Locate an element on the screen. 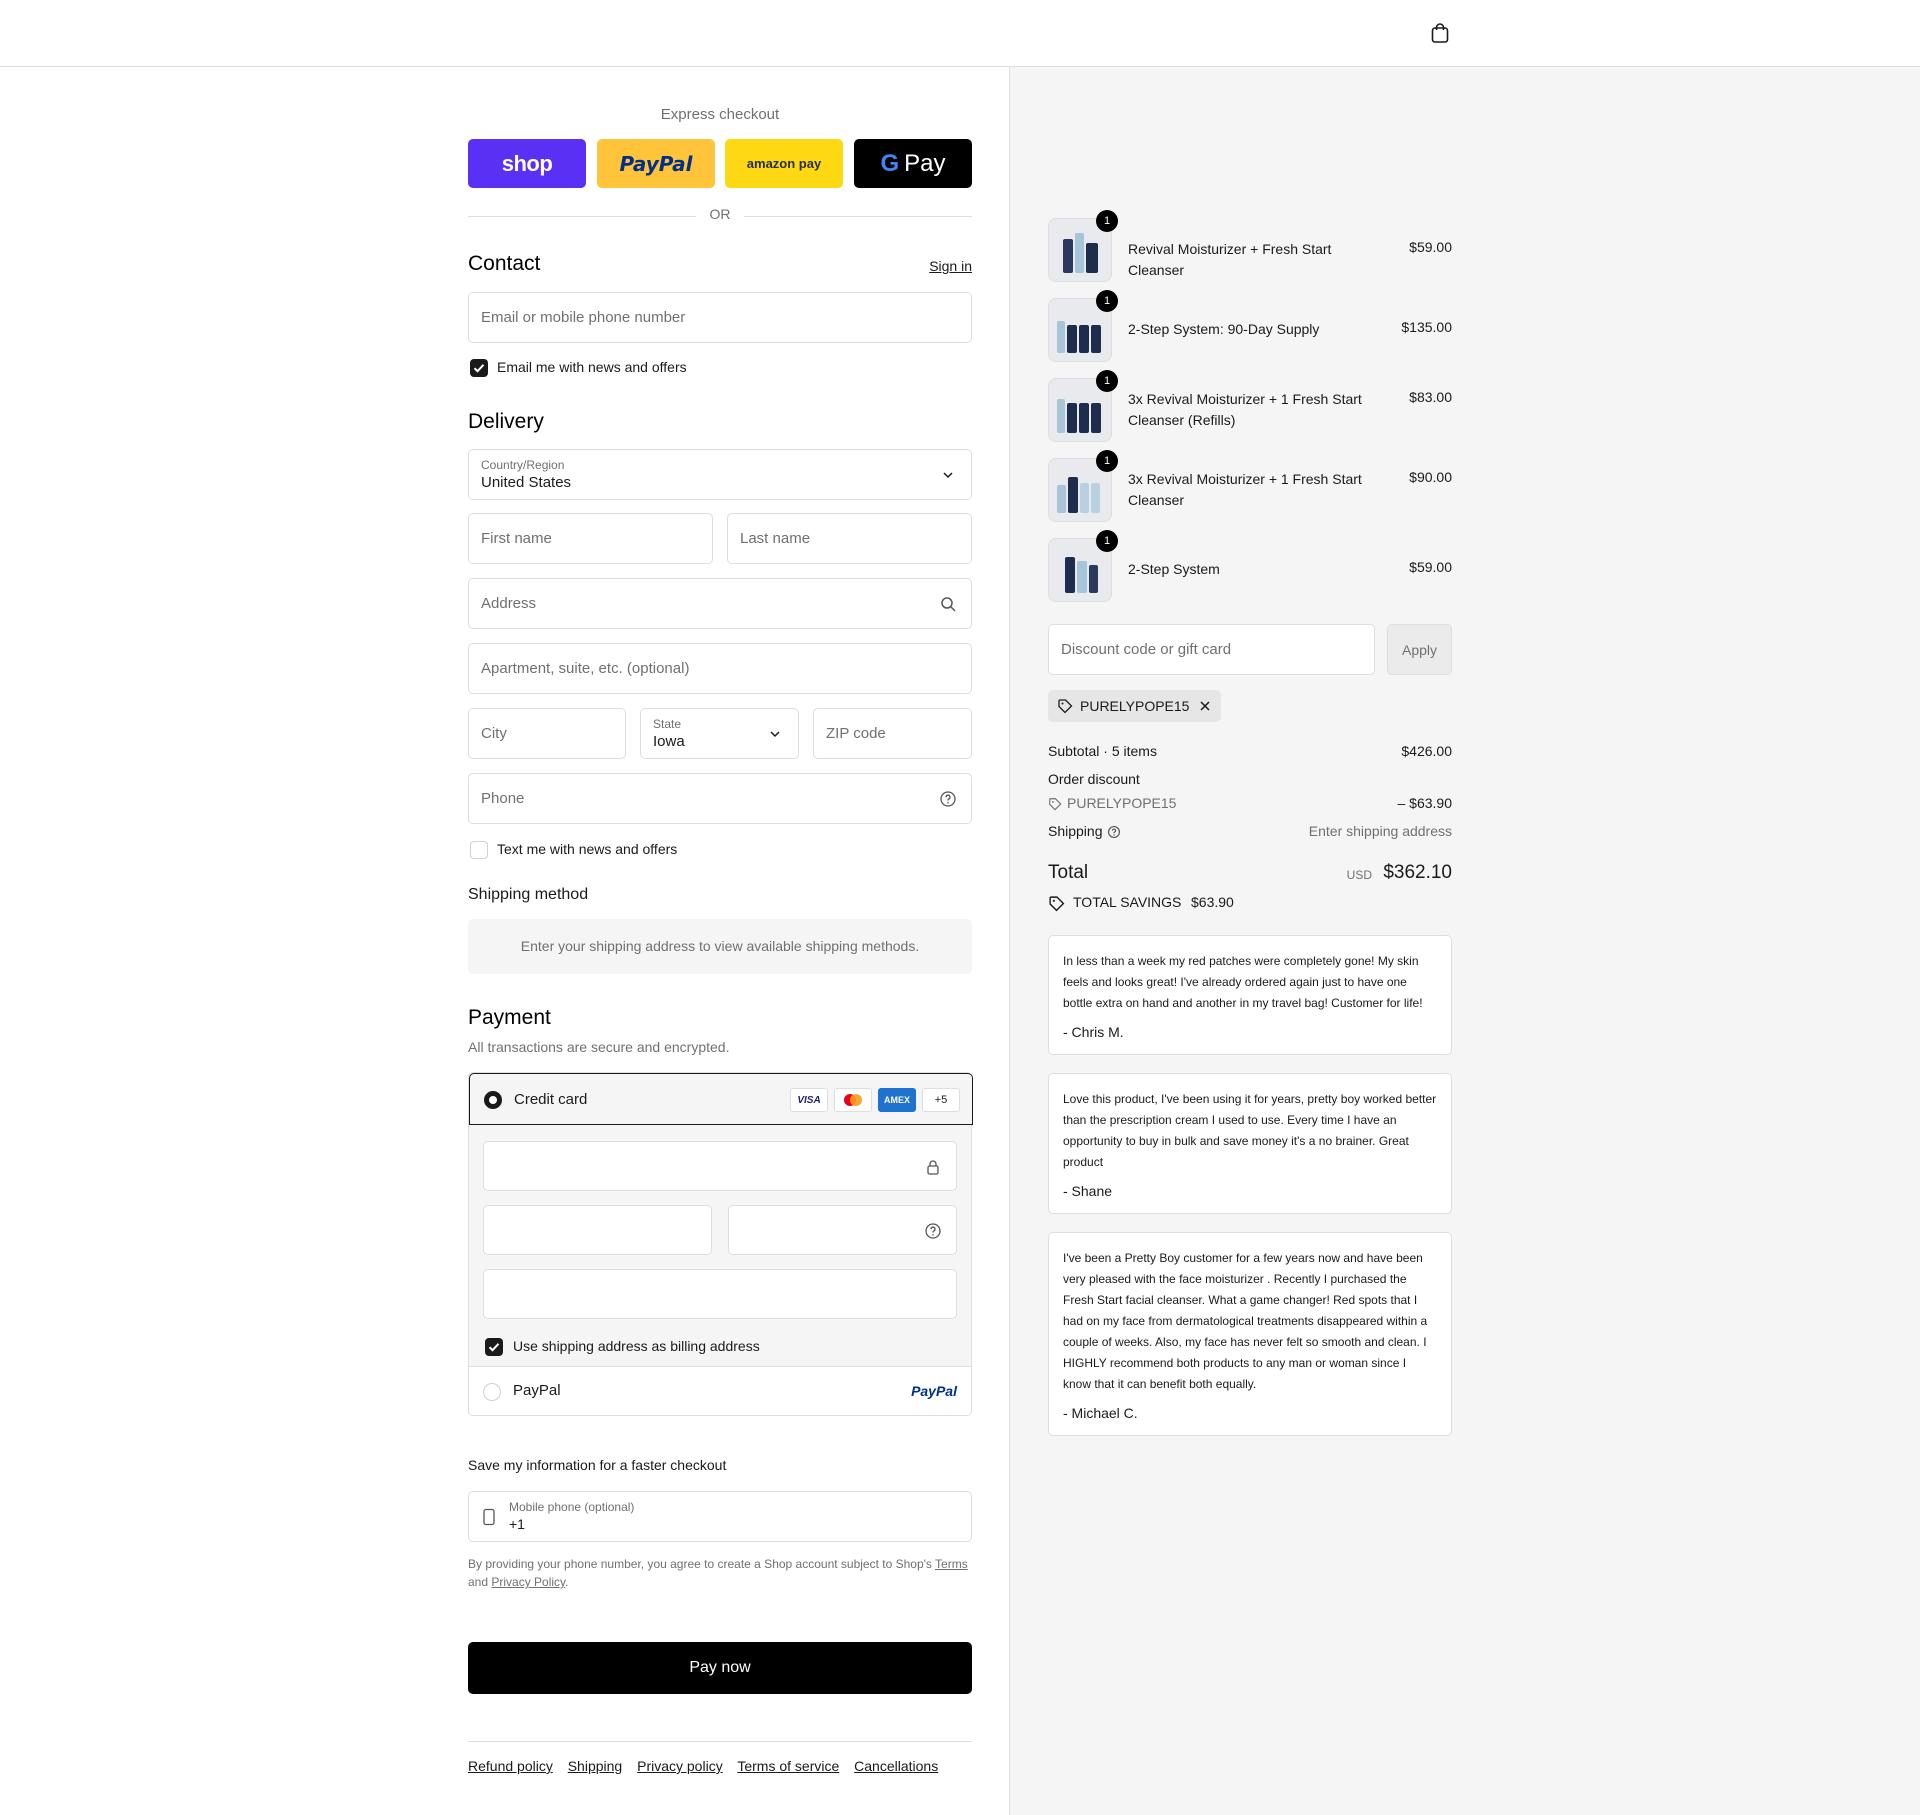  name-on-card-field is located at coordinates (720, 1294).